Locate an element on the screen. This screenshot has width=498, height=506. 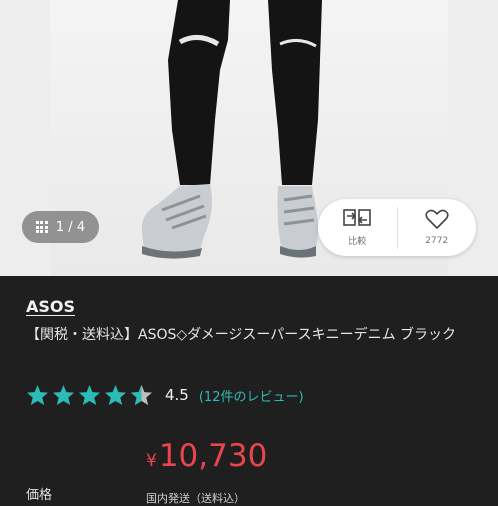
star-half-icon is located at coordinates (141, 395).